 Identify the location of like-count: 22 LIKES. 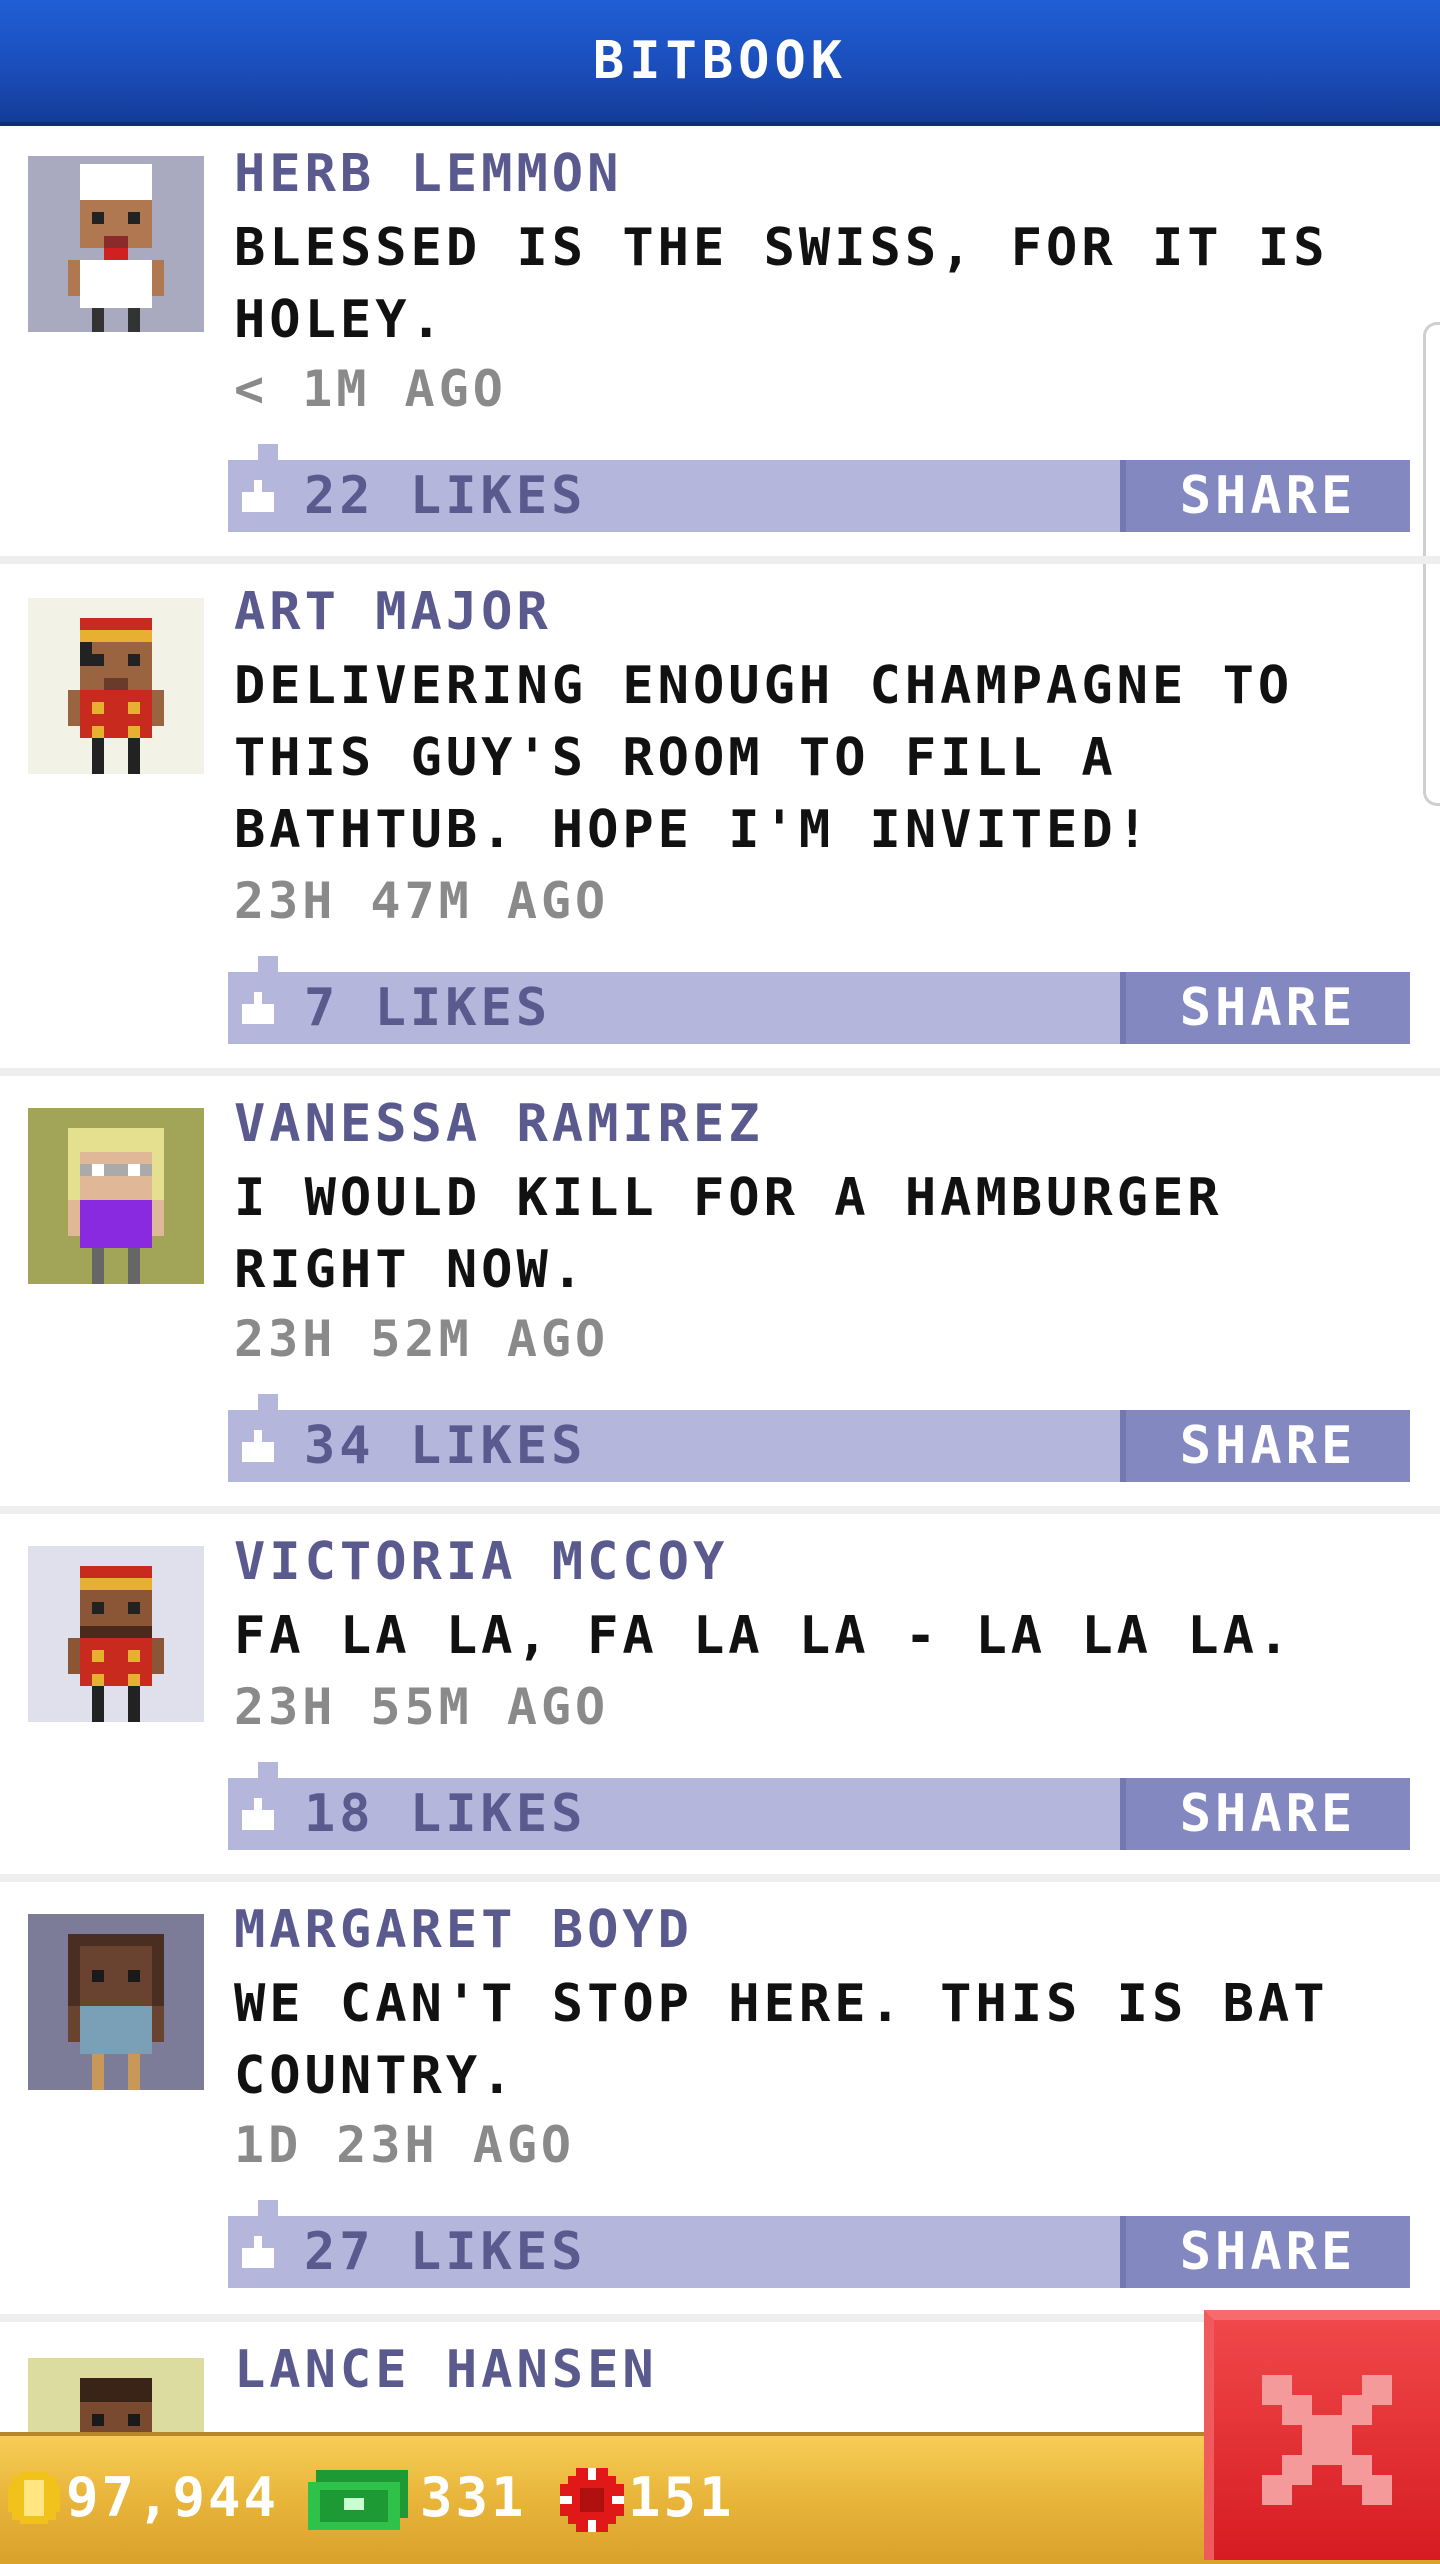
(445, 496).